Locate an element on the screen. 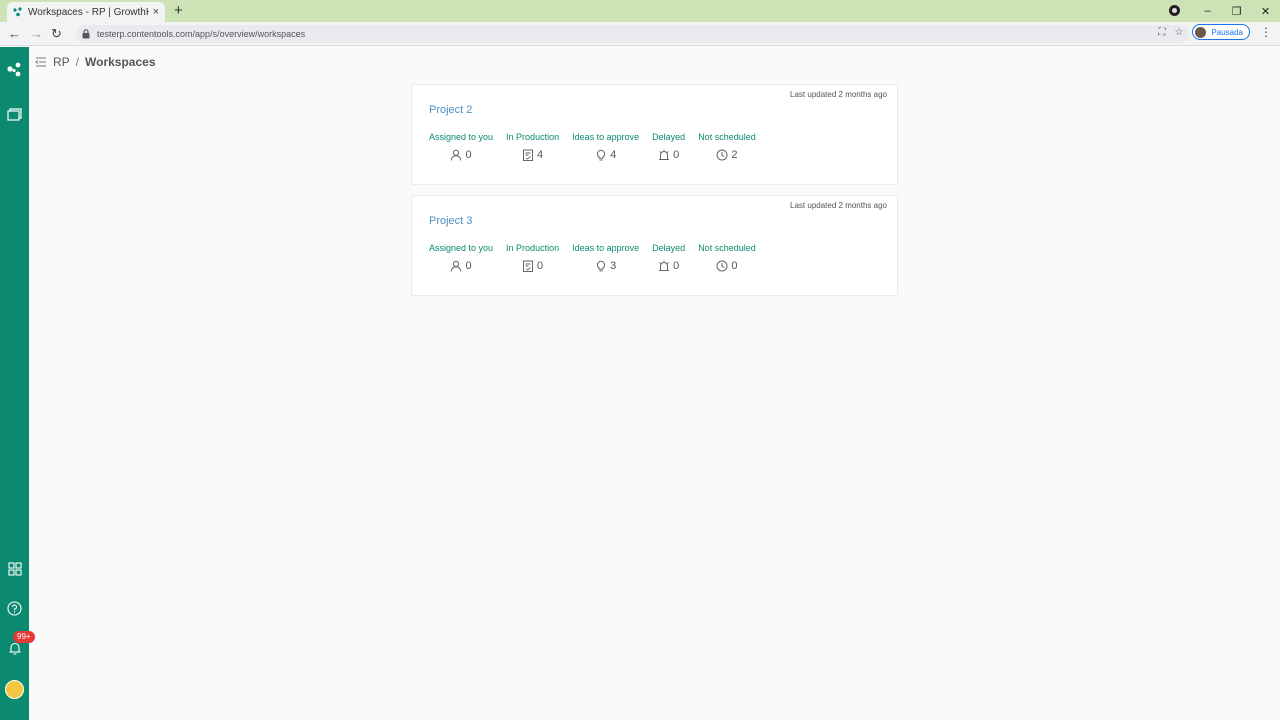 The image size is (1280, 720). workspace-title-link: Project 2 is located at coordinates (450, 110).